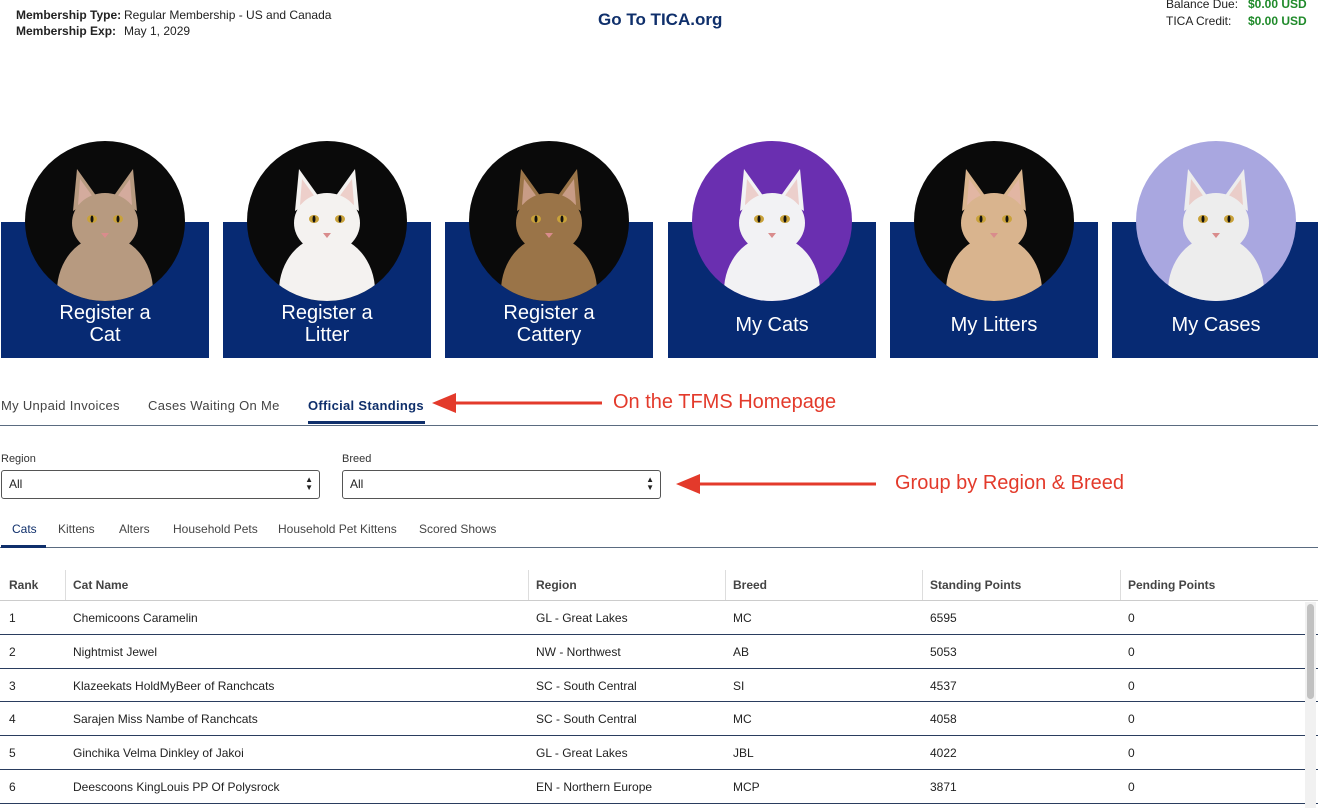  I want to click on register-cattery-label: Register a Cattery, so click(549, 324).